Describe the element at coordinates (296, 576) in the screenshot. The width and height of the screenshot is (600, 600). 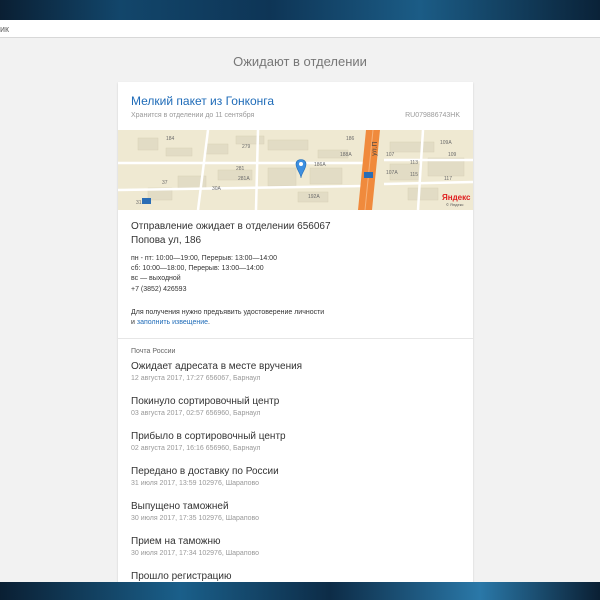
I see `tracking-event: Прошло регистрацию` at that location.